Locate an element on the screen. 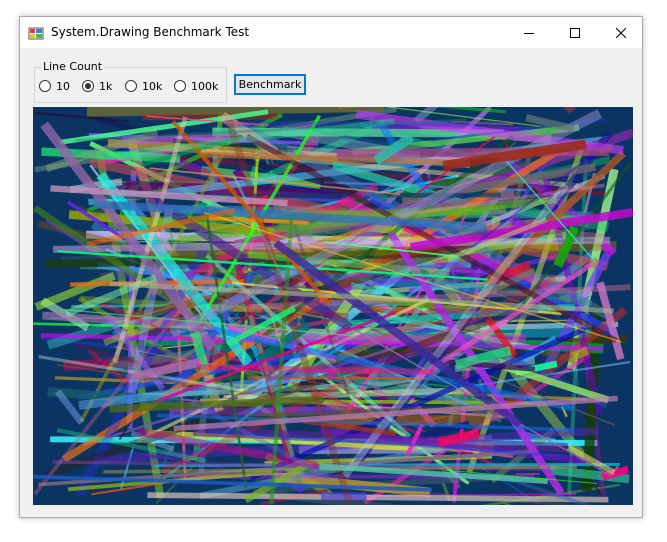 Image resolution: width=667 pixels, height=542 pixels. benchmark-button: Benchmark is located at coordinates (270, 84).